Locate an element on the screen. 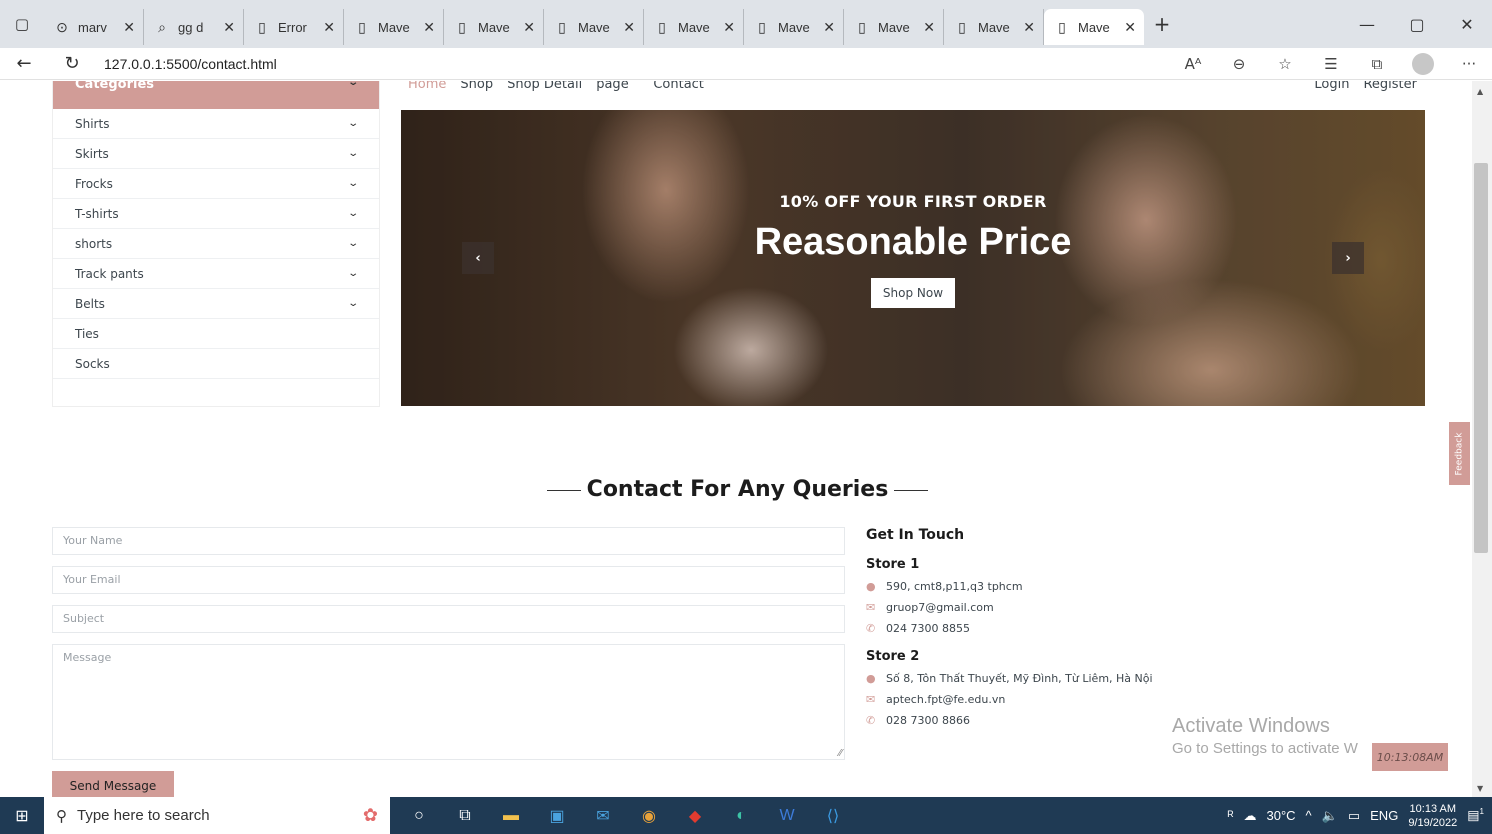 Image resolution: width=1492 pixels, height=834 pixels. tray-chevron-icon: ^ is located at coordinates (1309, 815).